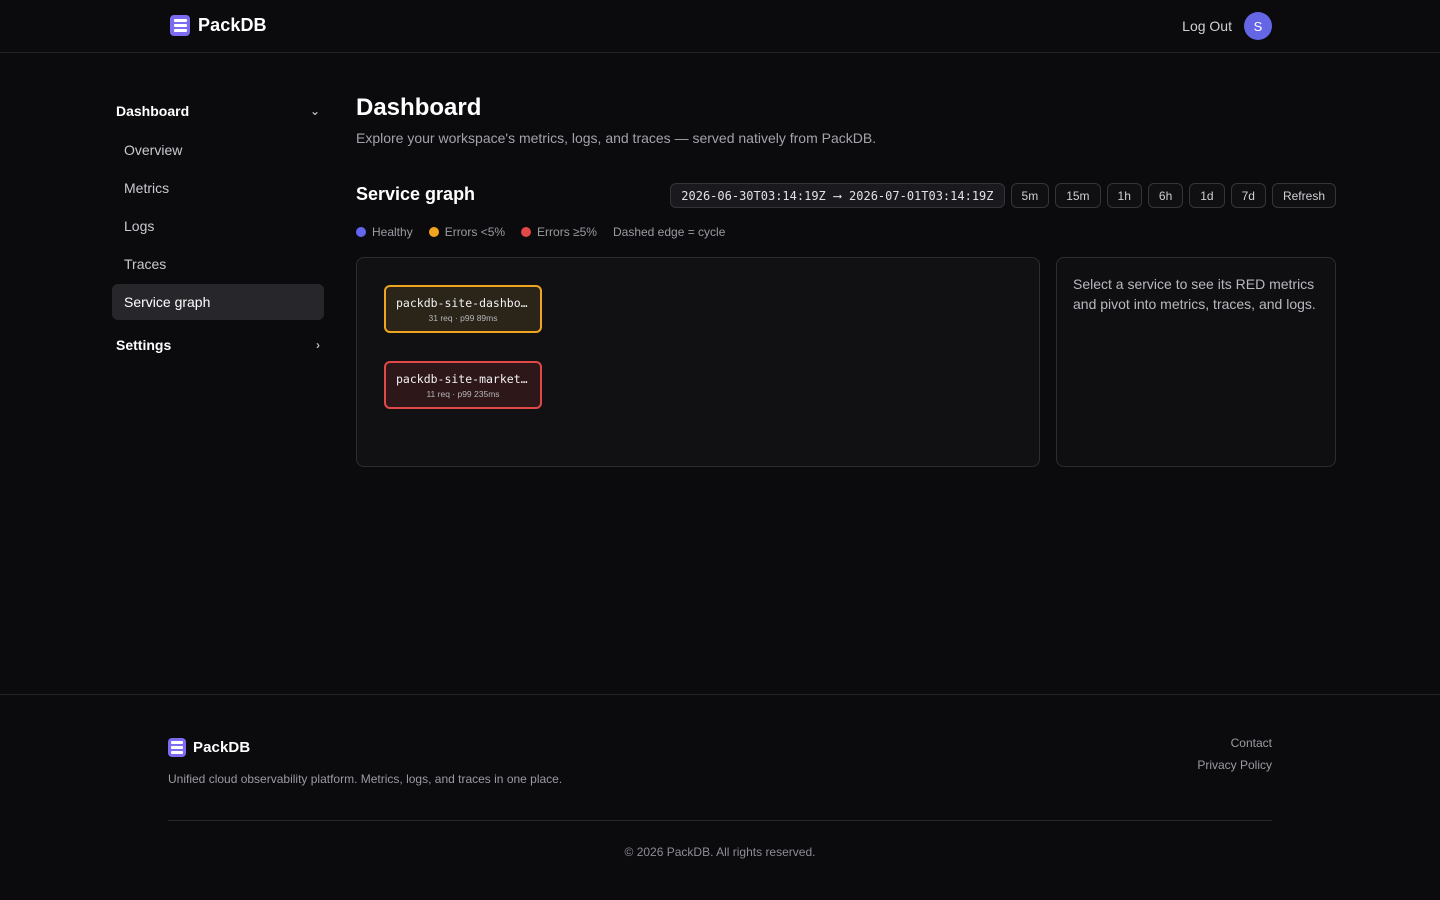  What do you see at coordinates (1258, 26) in the screenshot?
I see `avatar: S` at bounding box center [1258, 26].